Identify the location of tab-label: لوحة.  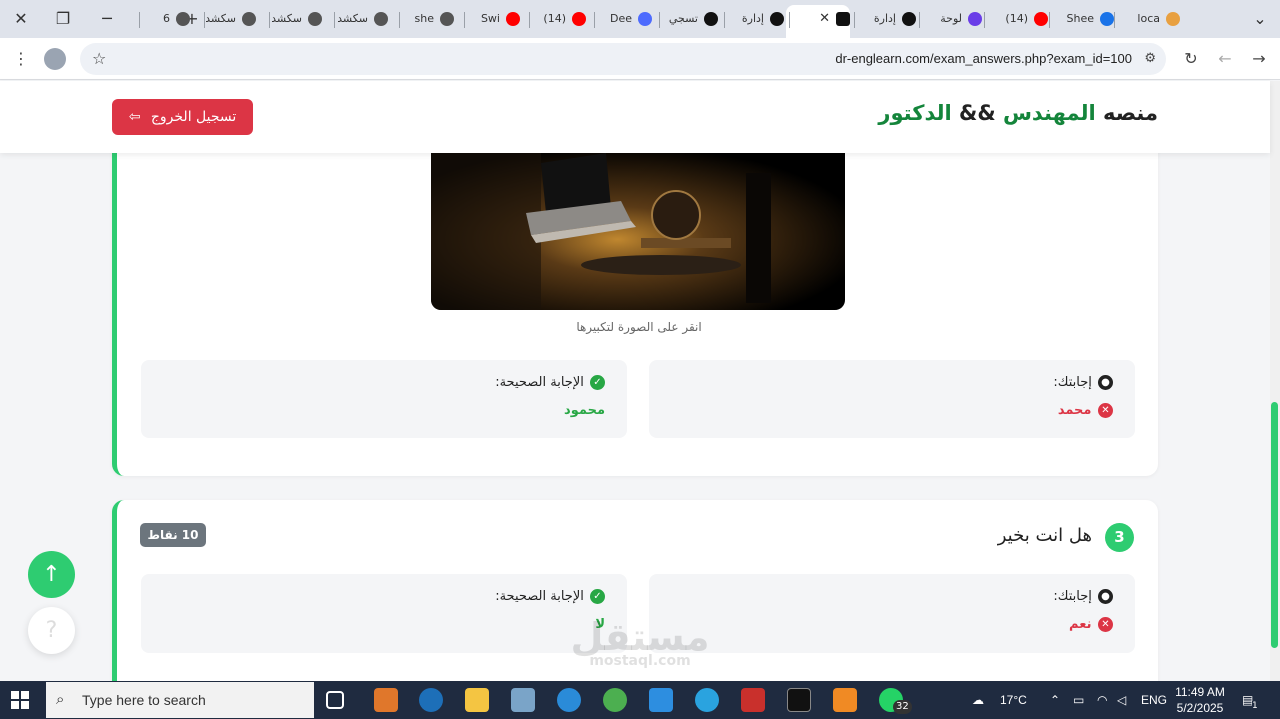
(951, 18).